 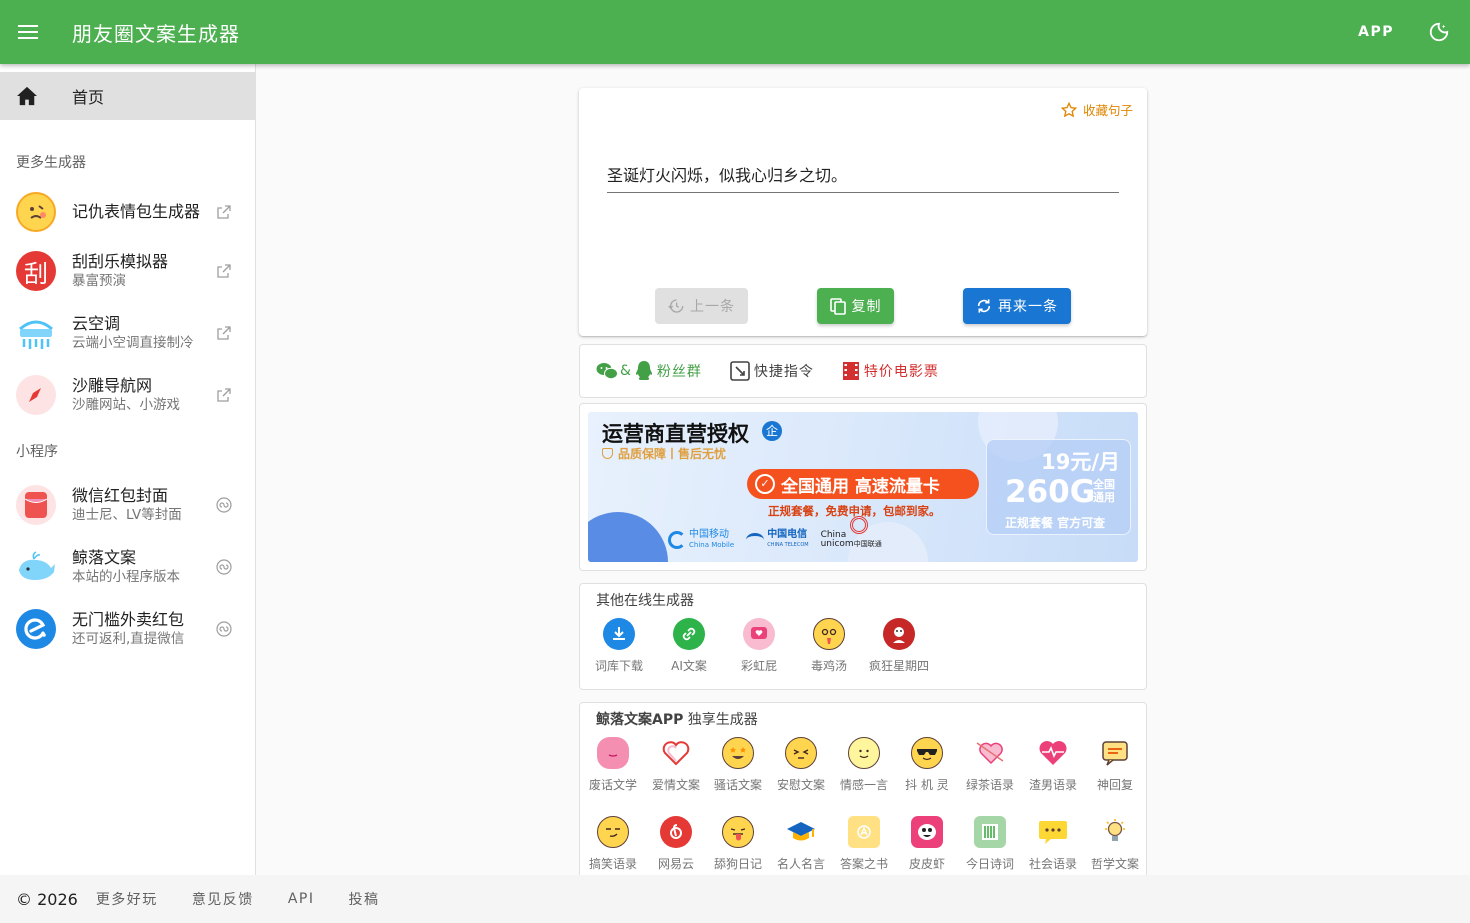 What do you see at coordinates (1439, 32) in the screenshot?
I see `theme-toggle-button` at bounding box center [1439, 32].